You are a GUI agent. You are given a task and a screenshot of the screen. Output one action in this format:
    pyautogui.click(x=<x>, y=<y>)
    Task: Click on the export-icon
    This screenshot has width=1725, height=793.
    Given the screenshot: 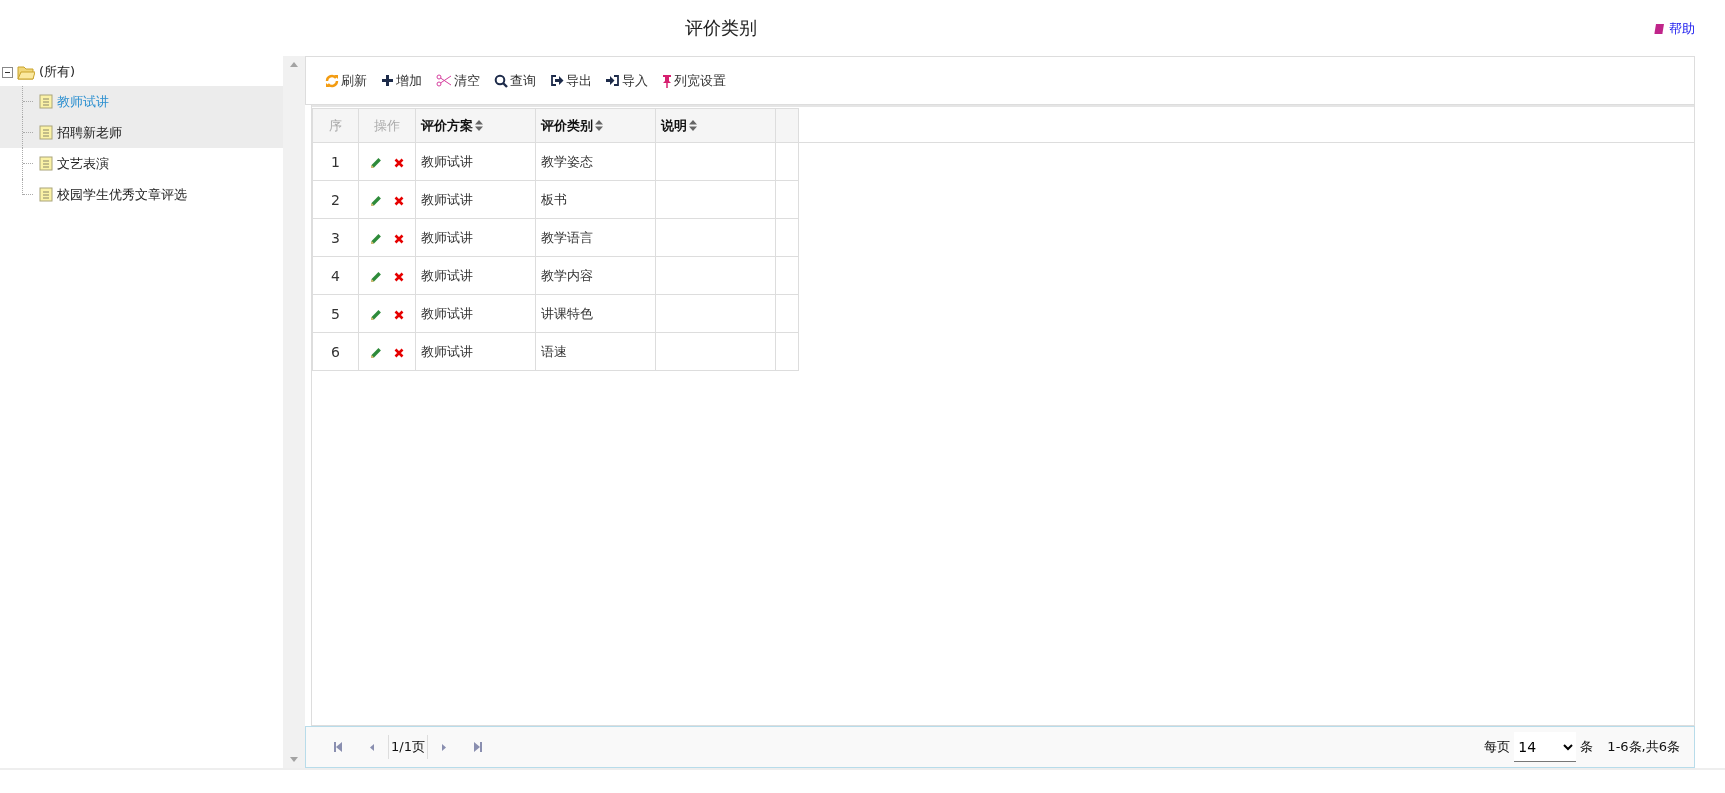 What is the action you would take?
    pyautogui.click(x=557, y=80)
    